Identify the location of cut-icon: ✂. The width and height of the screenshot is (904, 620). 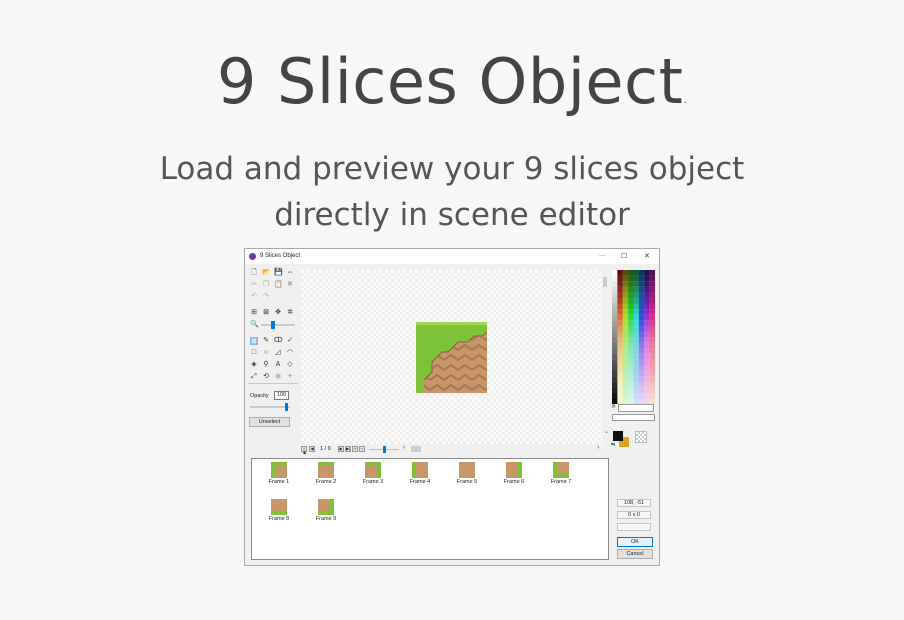
(254, 285).